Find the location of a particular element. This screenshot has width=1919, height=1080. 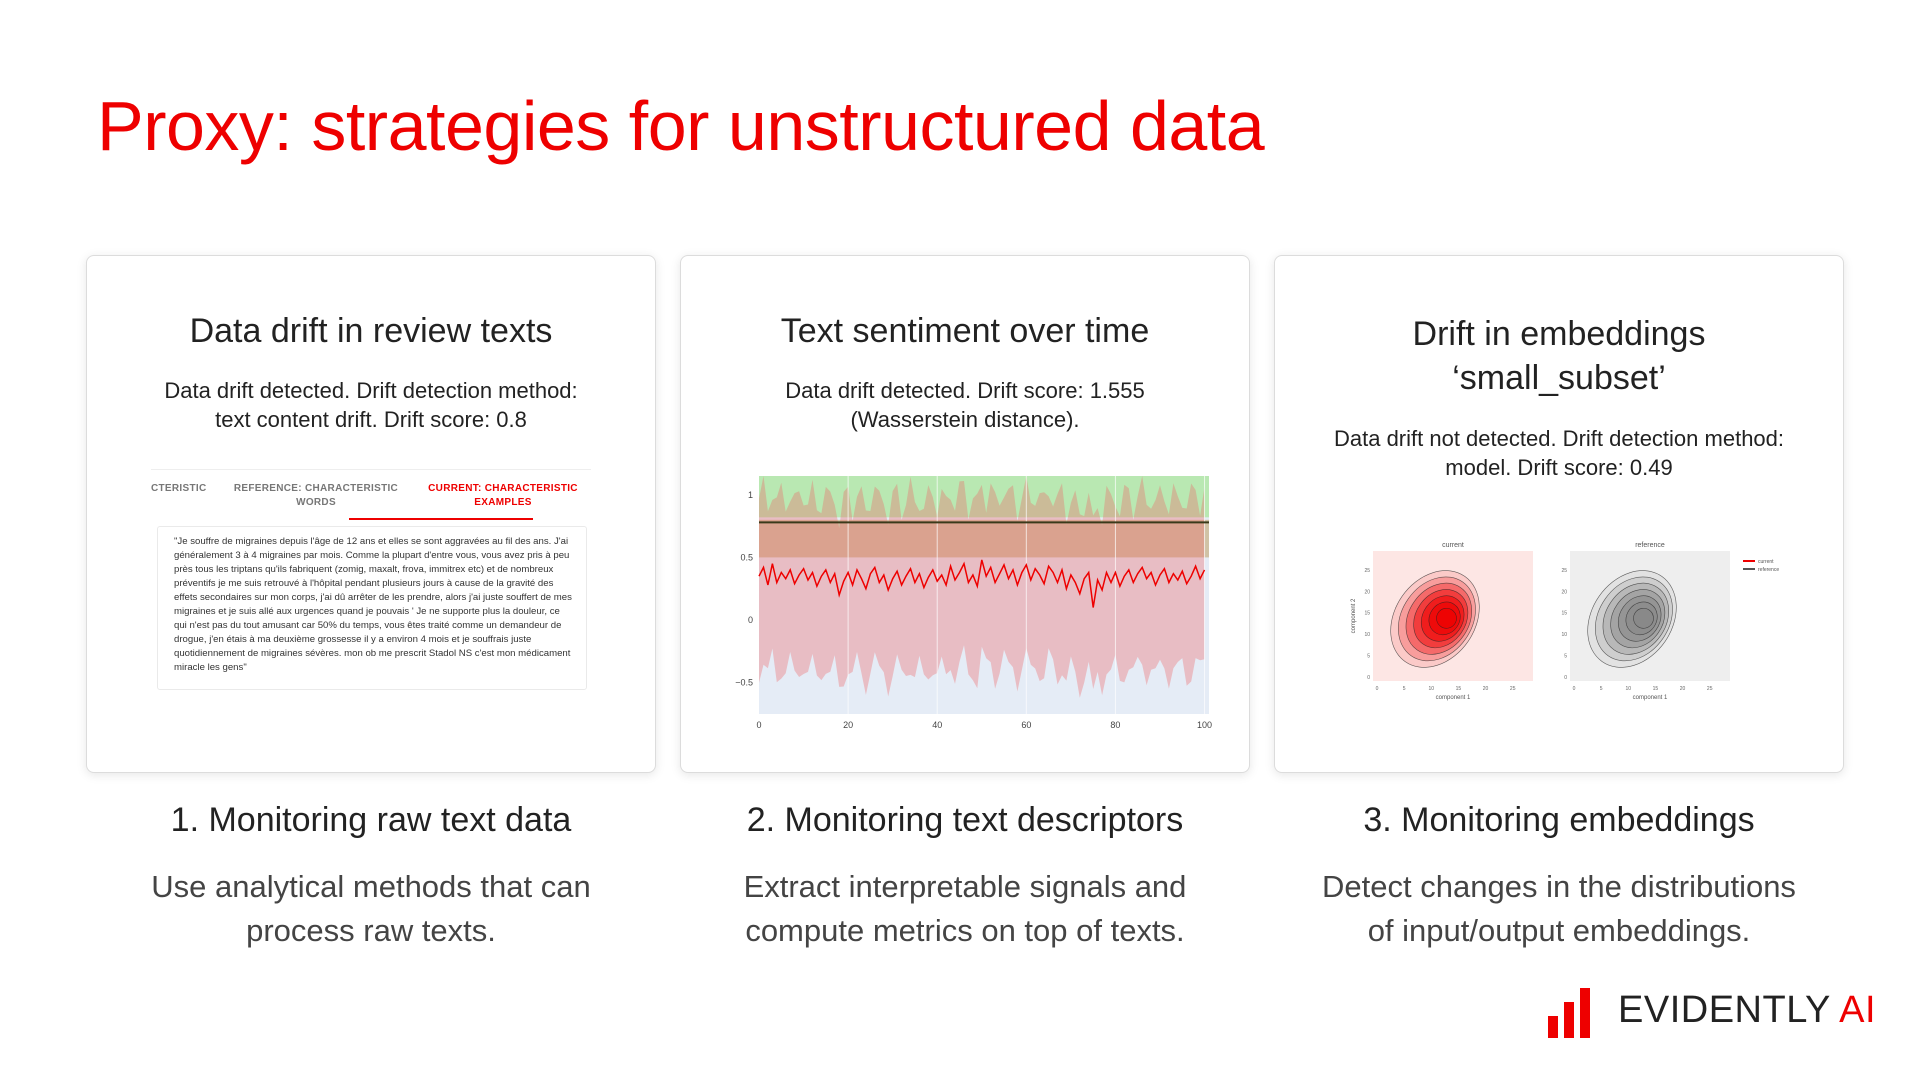

description-line: of input/output embeddings. is located at coordinates (1559, 930).